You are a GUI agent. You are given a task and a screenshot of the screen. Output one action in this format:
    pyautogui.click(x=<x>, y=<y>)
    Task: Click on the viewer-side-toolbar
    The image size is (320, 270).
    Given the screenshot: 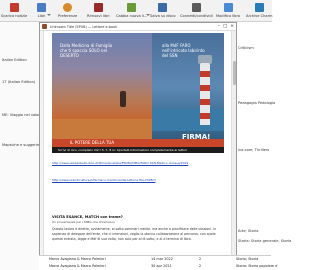 What is the action you would take?
    pyautogui.click(x=42, y=150)
    